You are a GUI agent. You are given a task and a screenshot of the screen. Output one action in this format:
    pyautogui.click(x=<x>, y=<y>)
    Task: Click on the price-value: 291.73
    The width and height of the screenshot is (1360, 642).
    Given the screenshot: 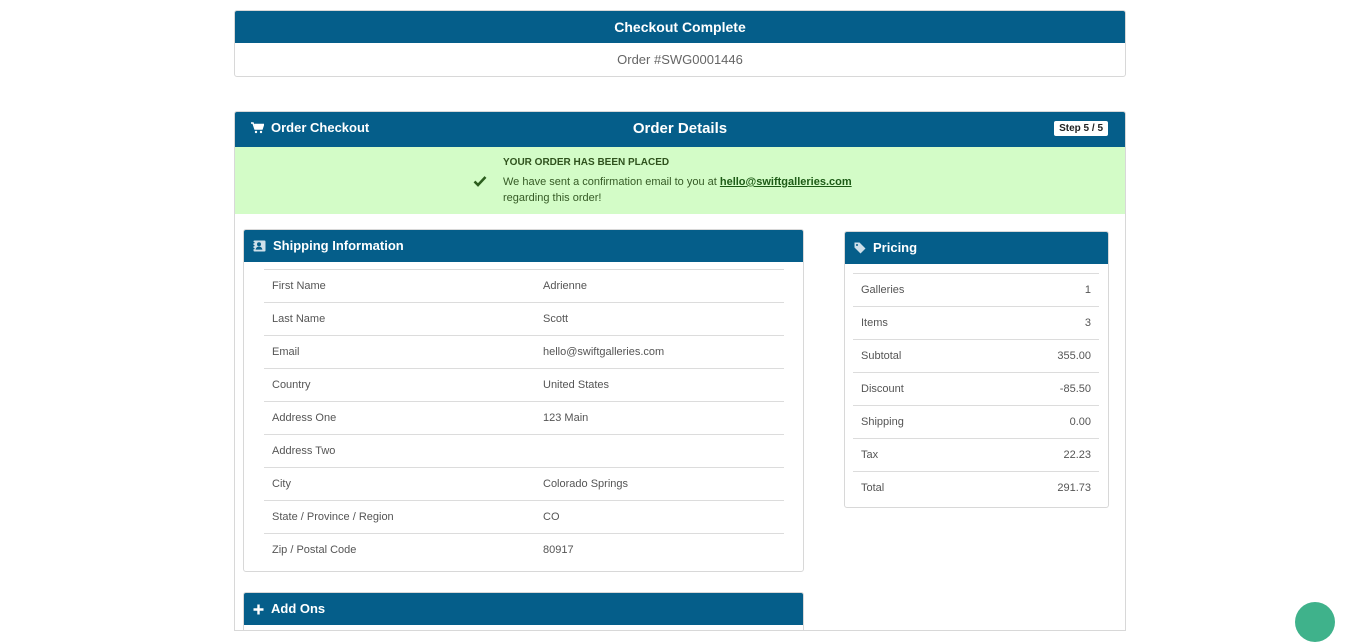 What is the action you would take?
    pyautogui.click(x=1042, y=487)
    